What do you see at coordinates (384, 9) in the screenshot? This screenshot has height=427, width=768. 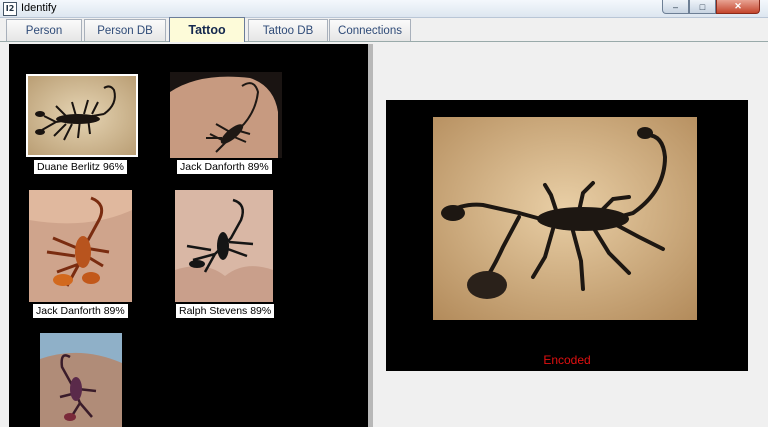 I see `title-bar: I2 Identify – □ ✕` at bounding box center [384, 9].